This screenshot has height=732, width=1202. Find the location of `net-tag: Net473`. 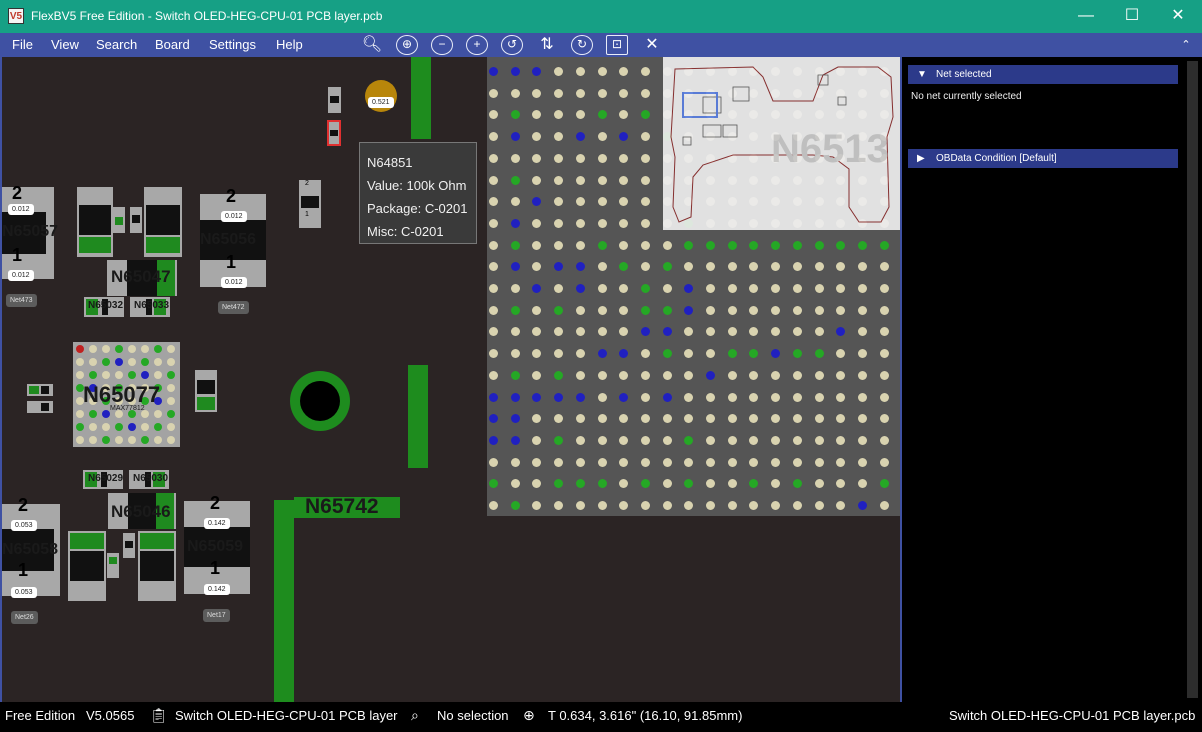

net-tag: Net473 is located at coordinates (21, 300).